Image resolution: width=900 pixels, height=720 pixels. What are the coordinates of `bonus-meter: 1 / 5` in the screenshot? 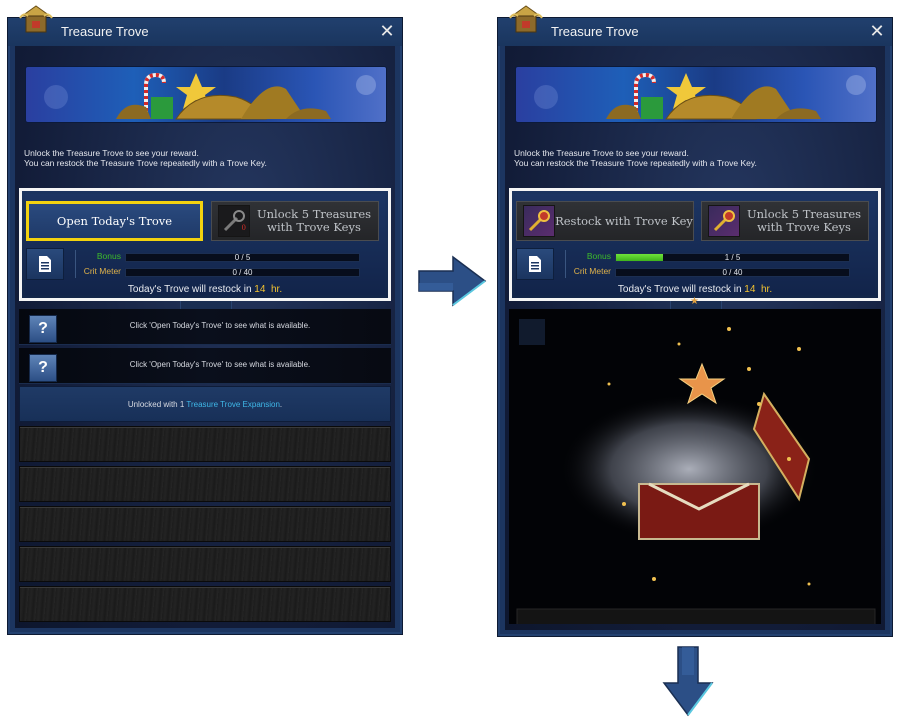 It's located at (732, 257).